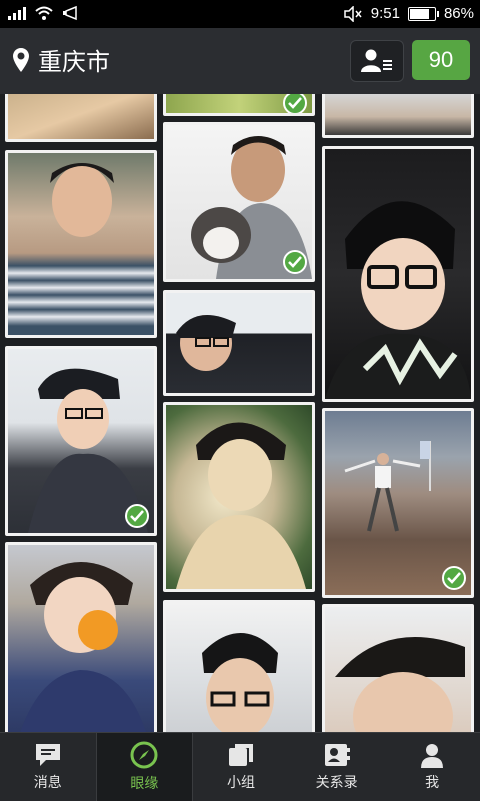 The image size is (480, 801). What do you see at coordinates (240, 782) in the screenshot?
I see `tab-label: 小组` at bounding box center [240, 782].